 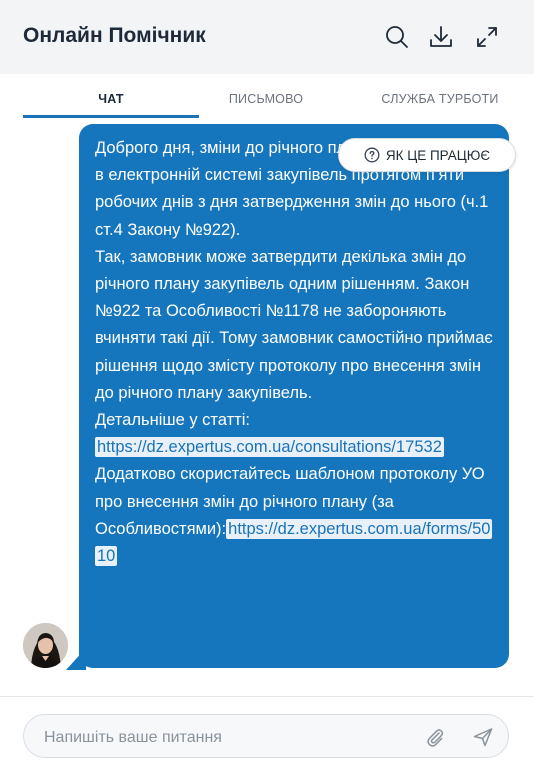 I want to click on tab-written: ПИСЬМОВО, so click(x=266, y=99).